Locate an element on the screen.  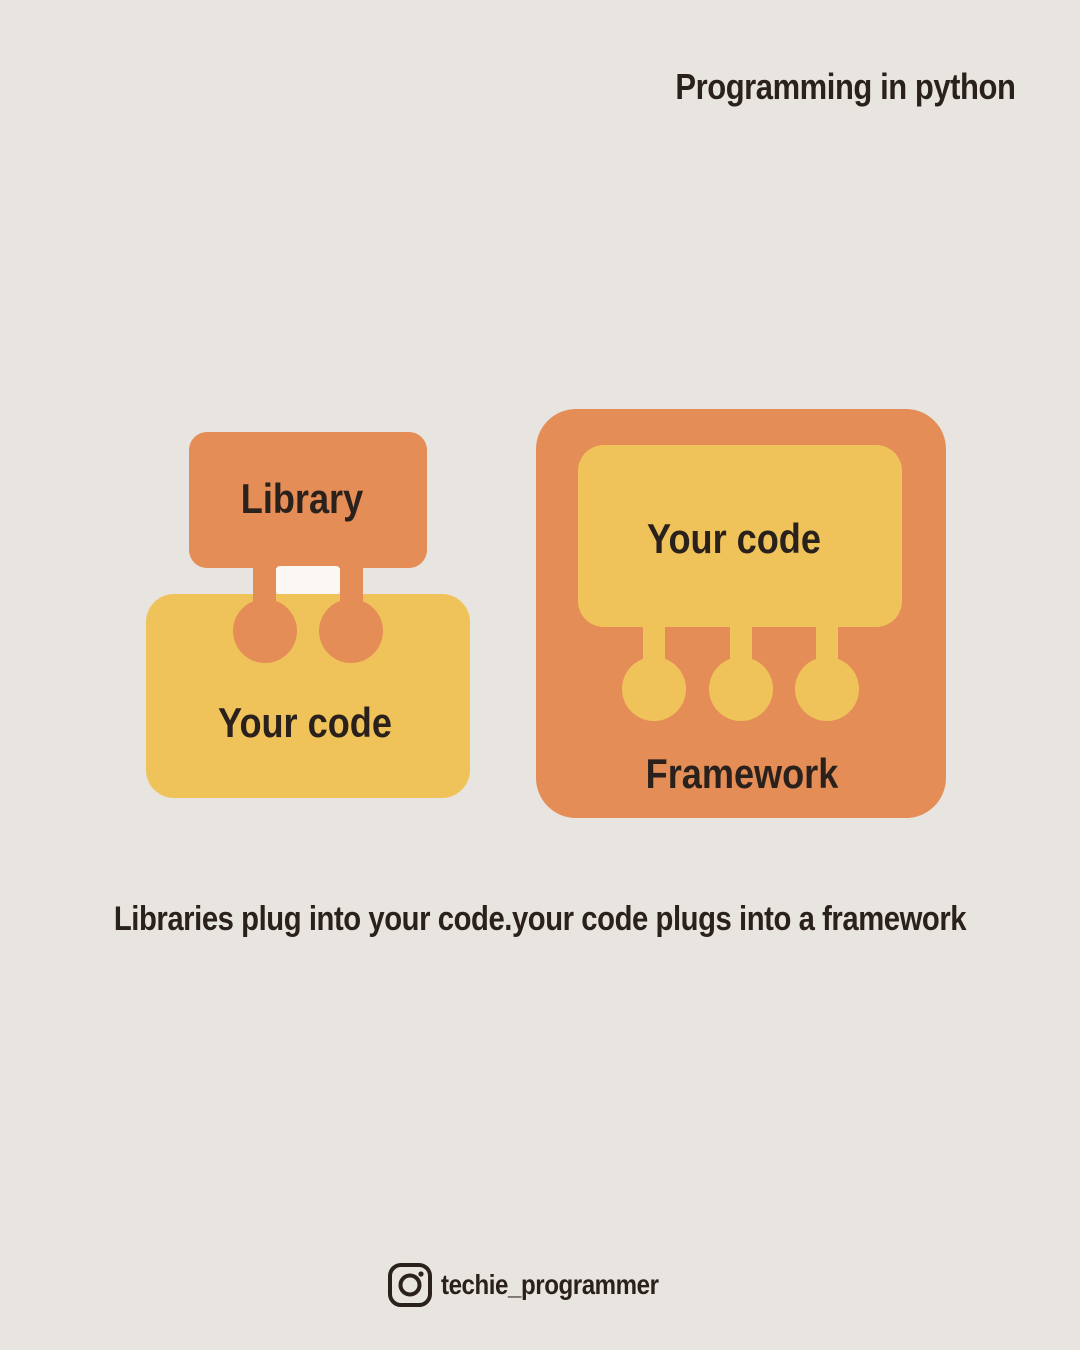
library-diagram: Library Your code is located at coordinates (308, 615).